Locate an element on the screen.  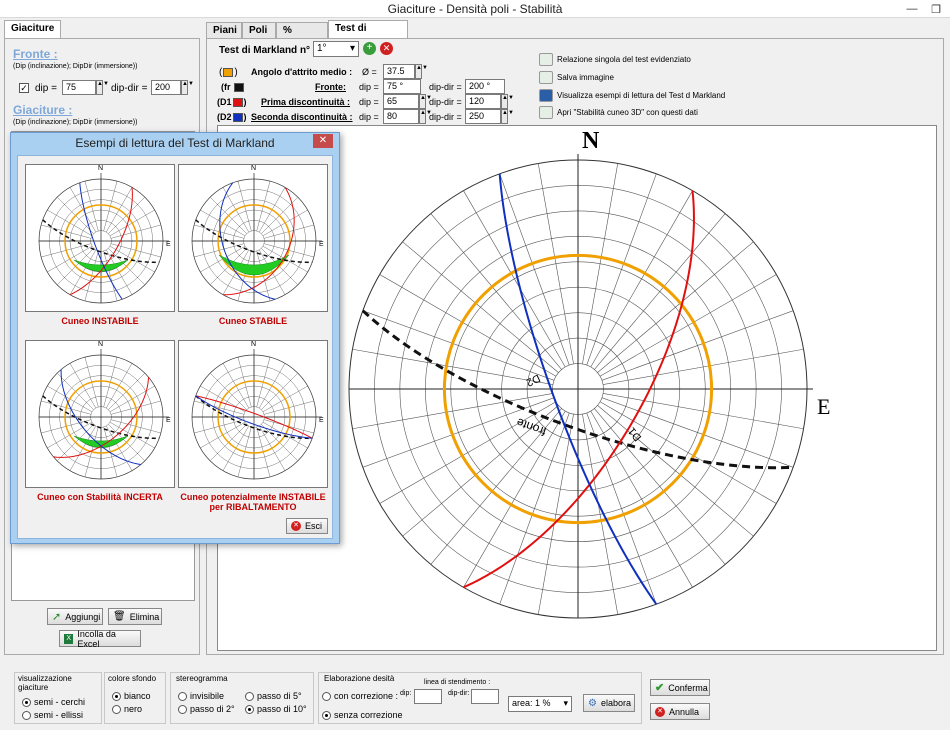
d2-dip-input: 80 is located at coordinates (401, 116).